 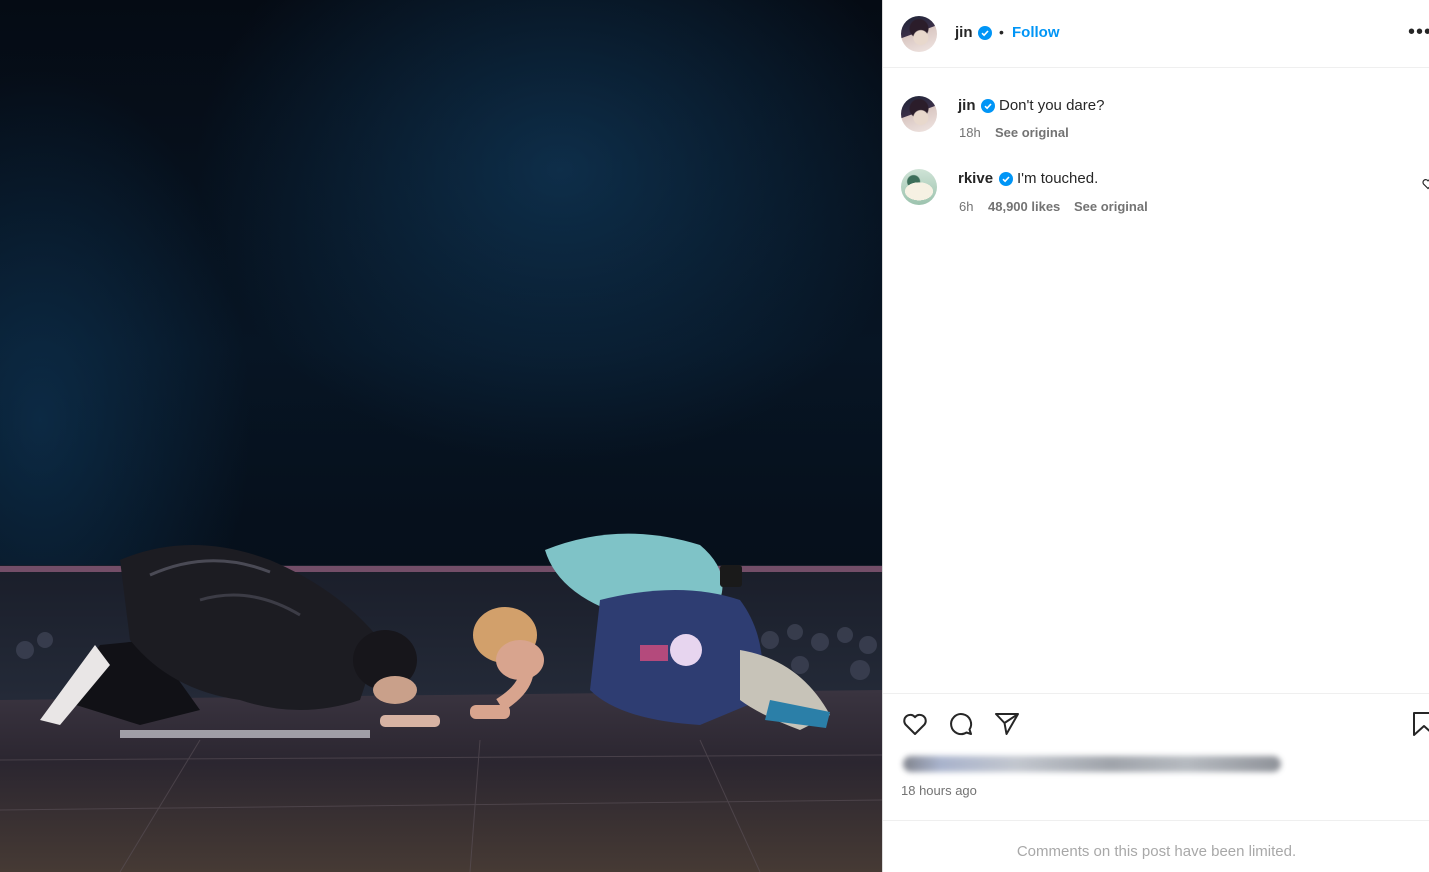 I want to click on comment-text: I'm touched., so click(x=1058, y=178).